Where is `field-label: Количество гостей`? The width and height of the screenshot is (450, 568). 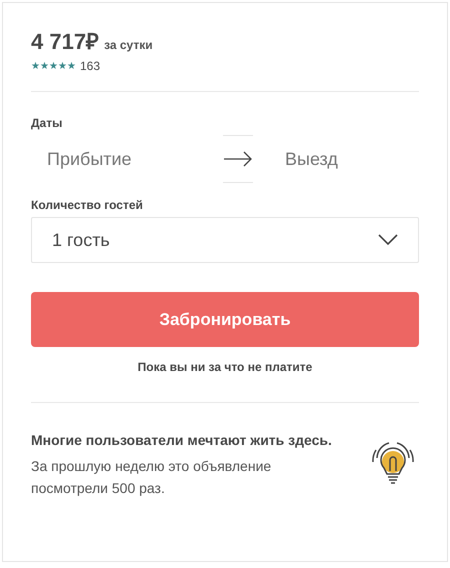
field-label: Количество гостей is located at coordinates (87, 205).